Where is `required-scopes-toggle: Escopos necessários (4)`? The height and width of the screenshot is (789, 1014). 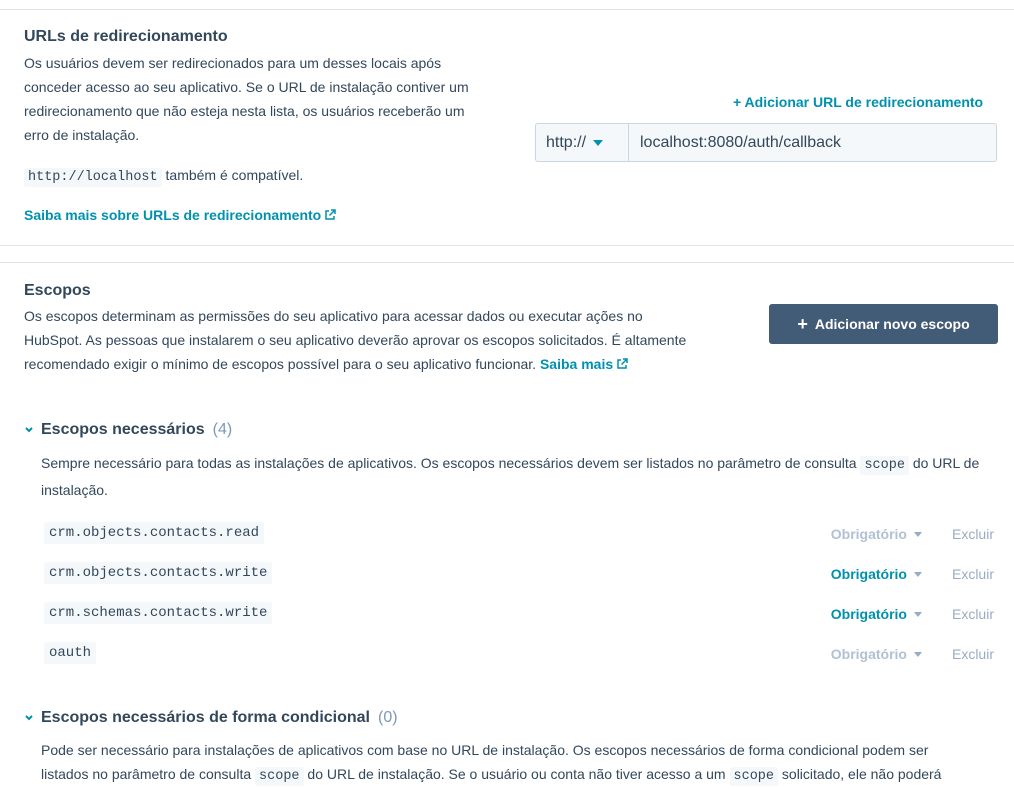
required-scopes-toggle: Escopos necessários (4) is located at coordinates (128, 430).